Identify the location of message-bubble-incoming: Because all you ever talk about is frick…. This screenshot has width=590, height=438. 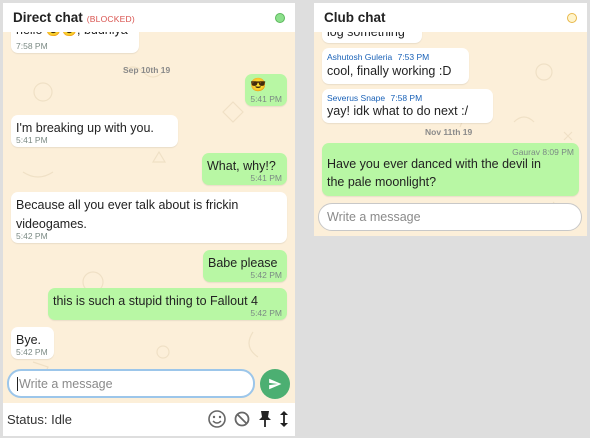
(149, 217).